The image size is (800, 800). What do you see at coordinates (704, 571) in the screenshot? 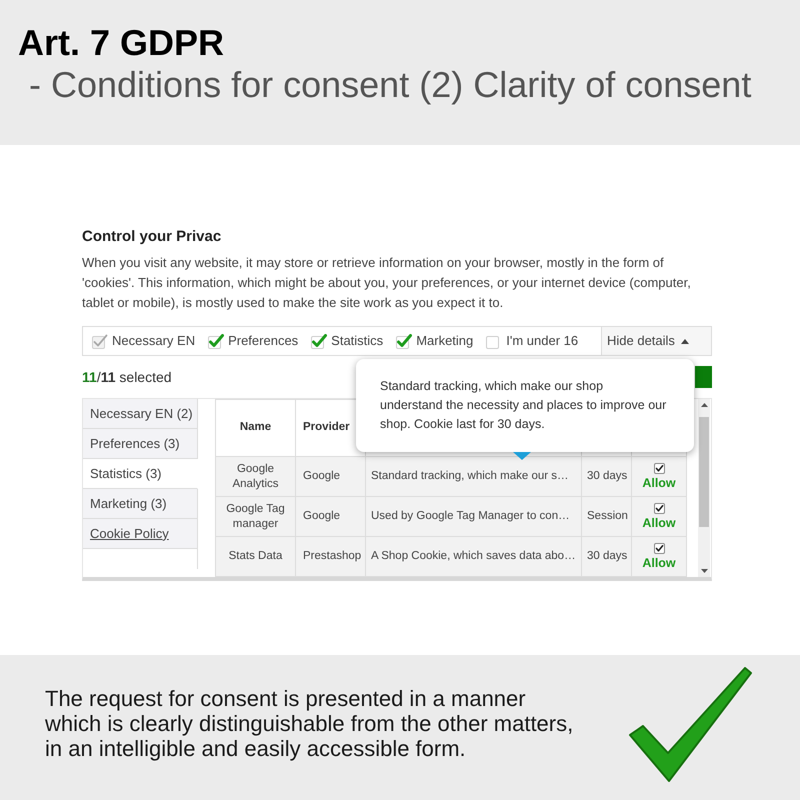
I see `scroll-down-icon` at bounding box center [704, 571].